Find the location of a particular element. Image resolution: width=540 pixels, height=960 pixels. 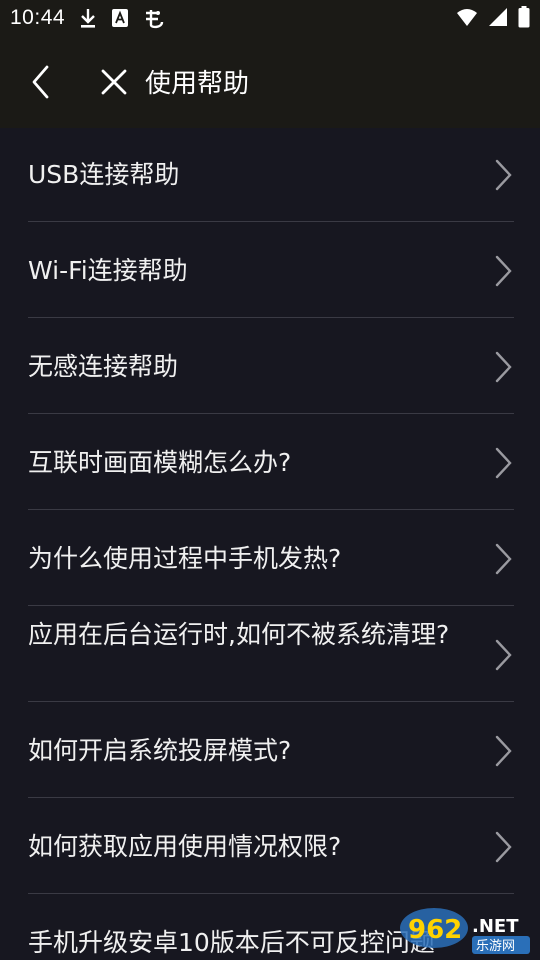

status-left-icons is located at coordinates (122, 18).